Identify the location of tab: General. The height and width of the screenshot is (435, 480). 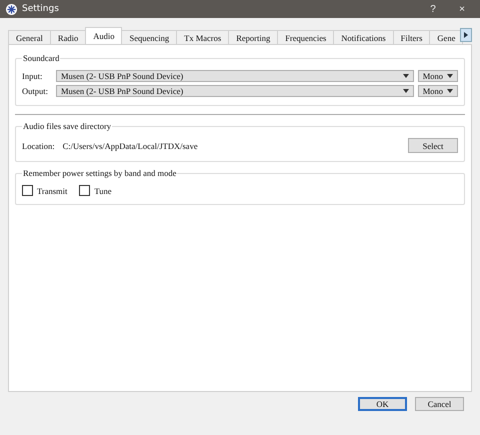
(29, 37).